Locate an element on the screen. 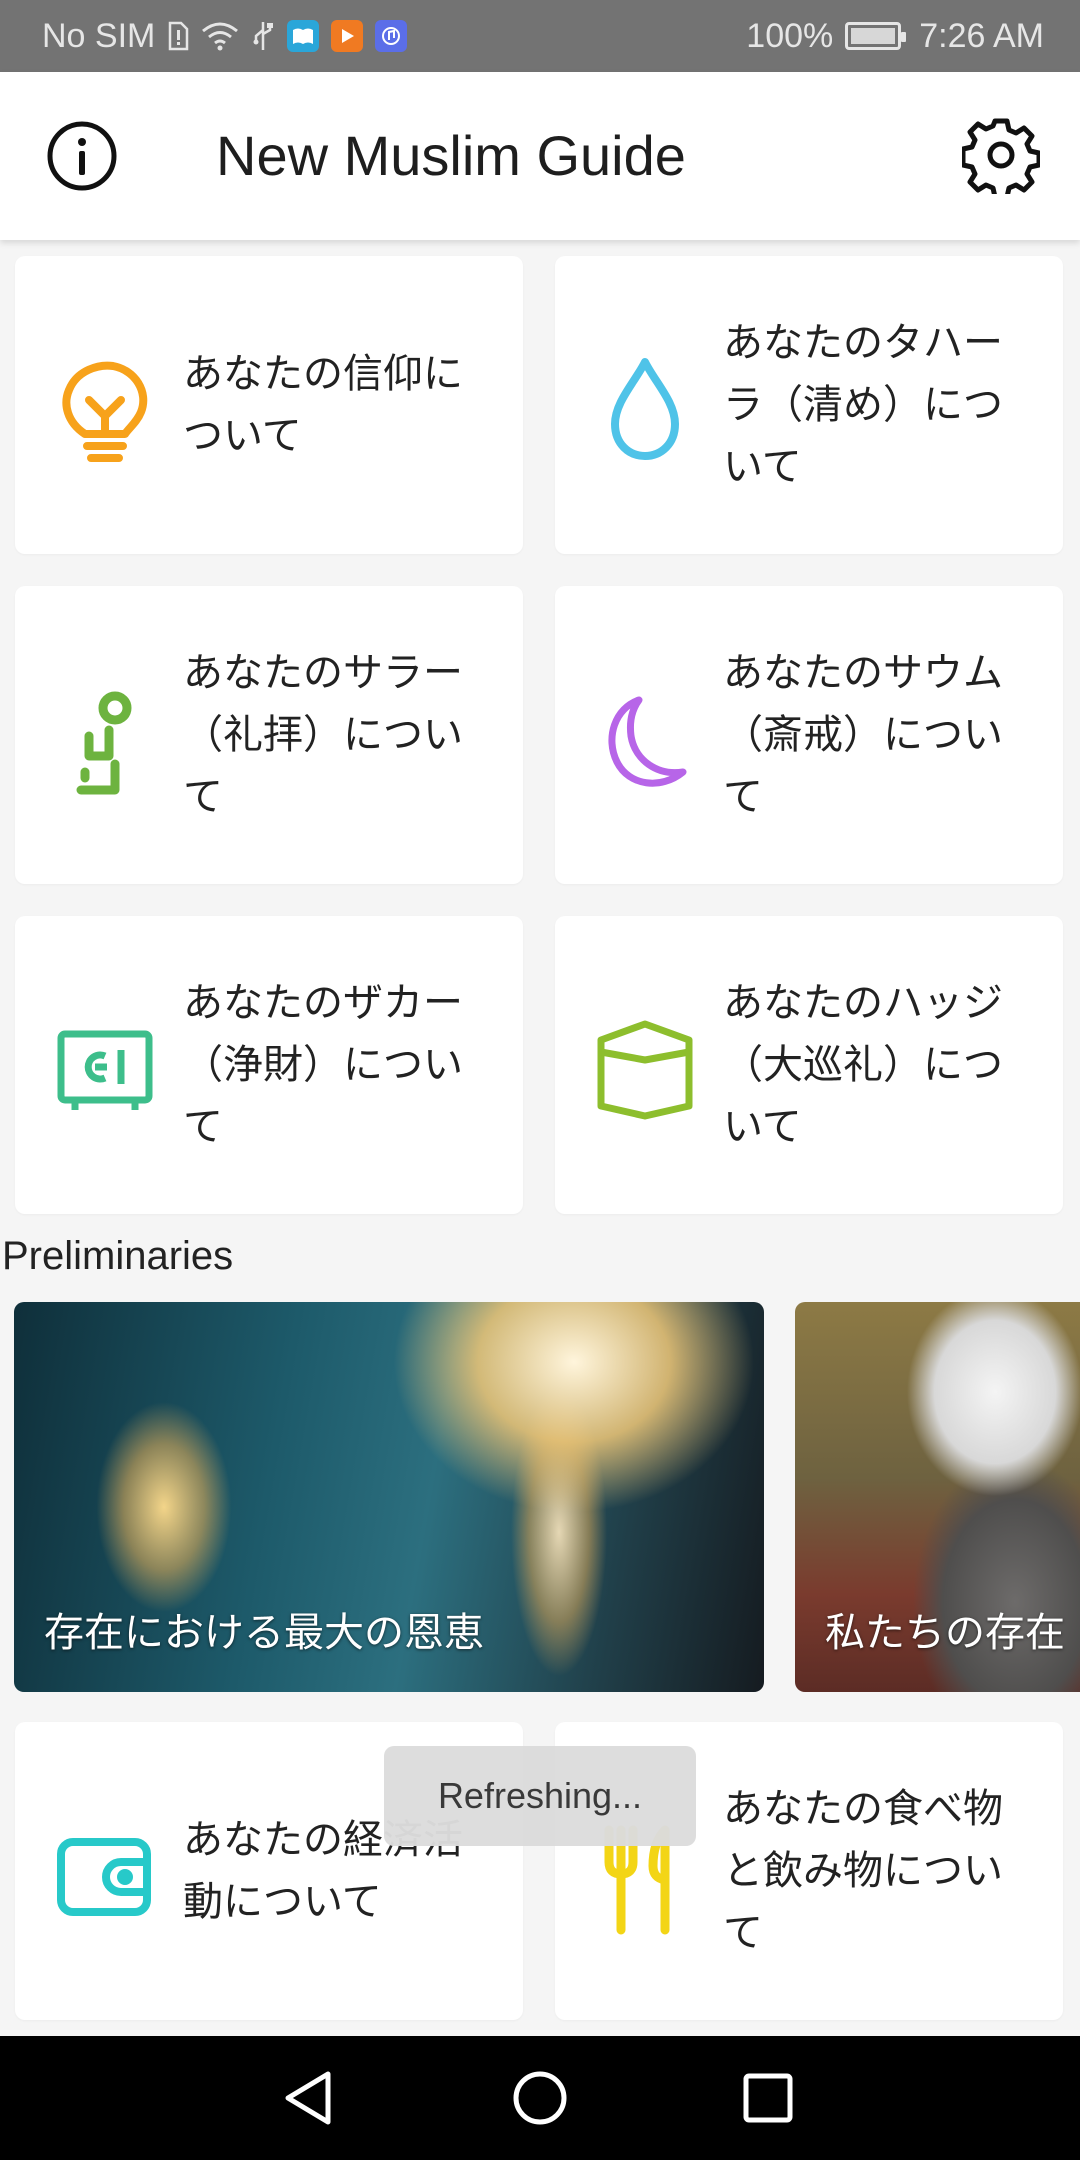 This screenshot has height=2160, width=1080. preliminary-caption: 私たちの存在 is located at coordinates (945, 1633).